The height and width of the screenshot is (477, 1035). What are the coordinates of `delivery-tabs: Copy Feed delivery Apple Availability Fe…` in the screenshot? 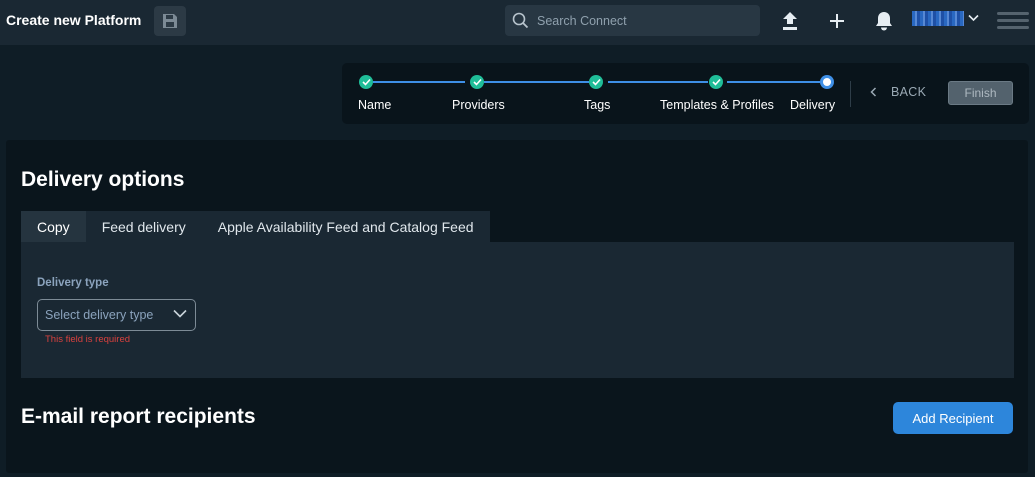 It's located at (255, 226).